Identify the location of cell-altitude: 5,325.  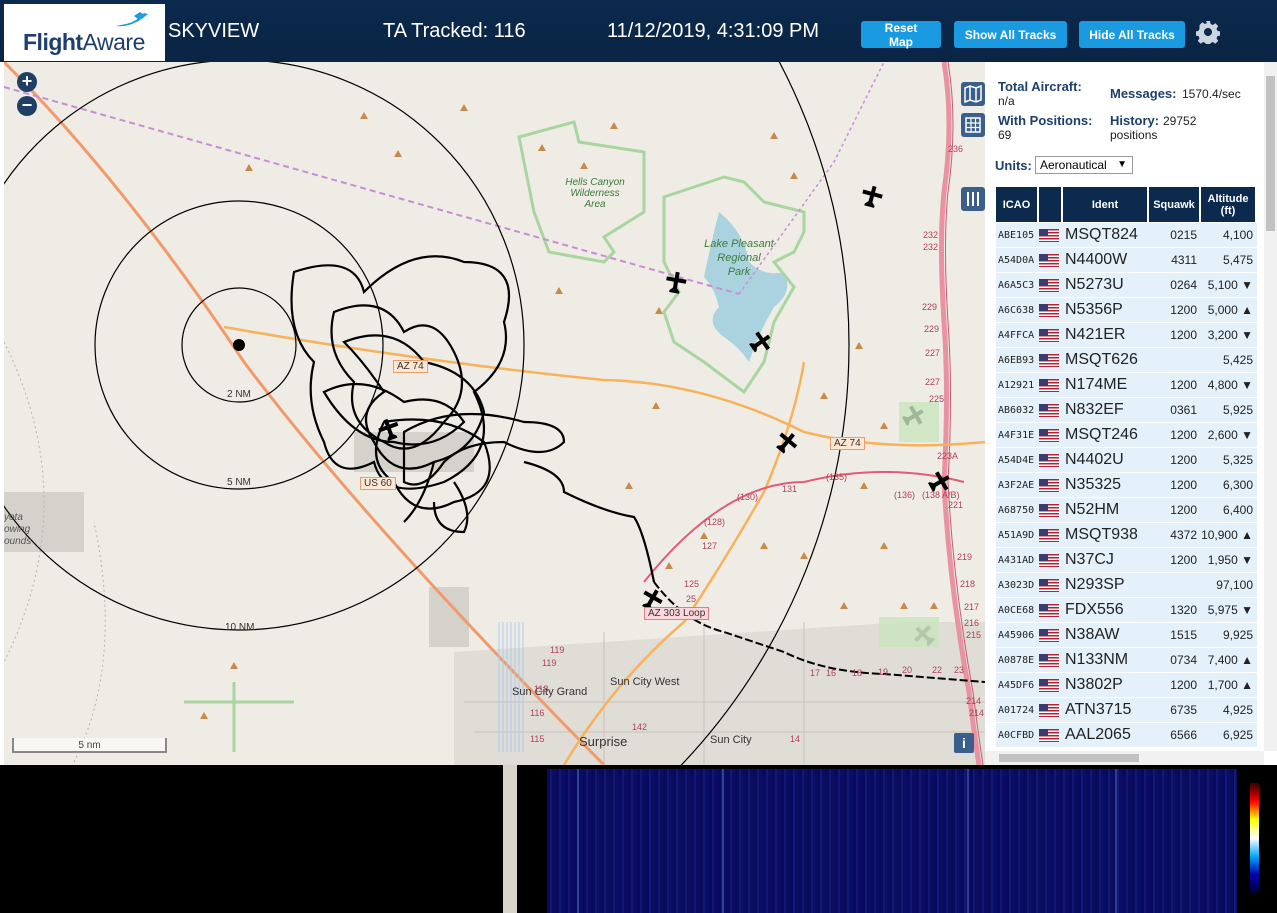
(1229, 460).